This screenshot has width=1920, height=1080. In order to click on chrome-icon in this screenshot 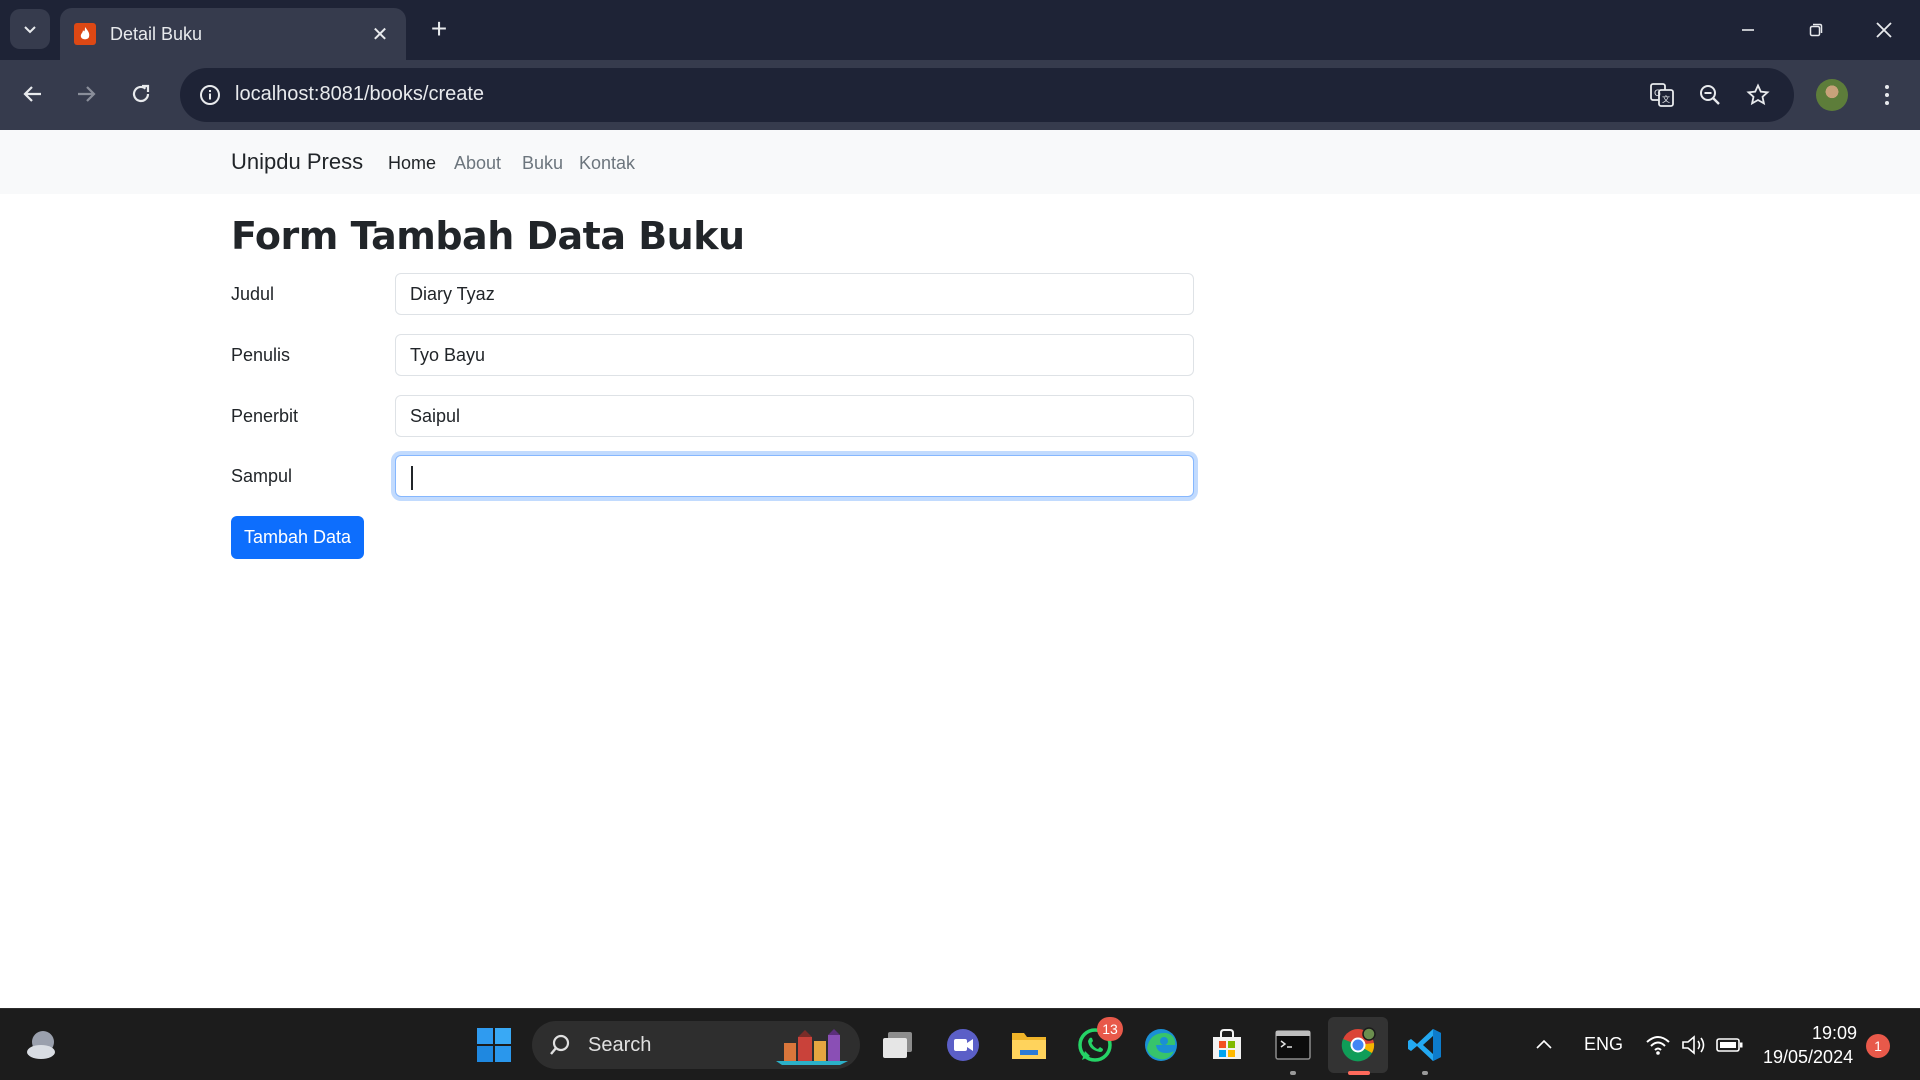, I will do `click(1358, 1044)`.